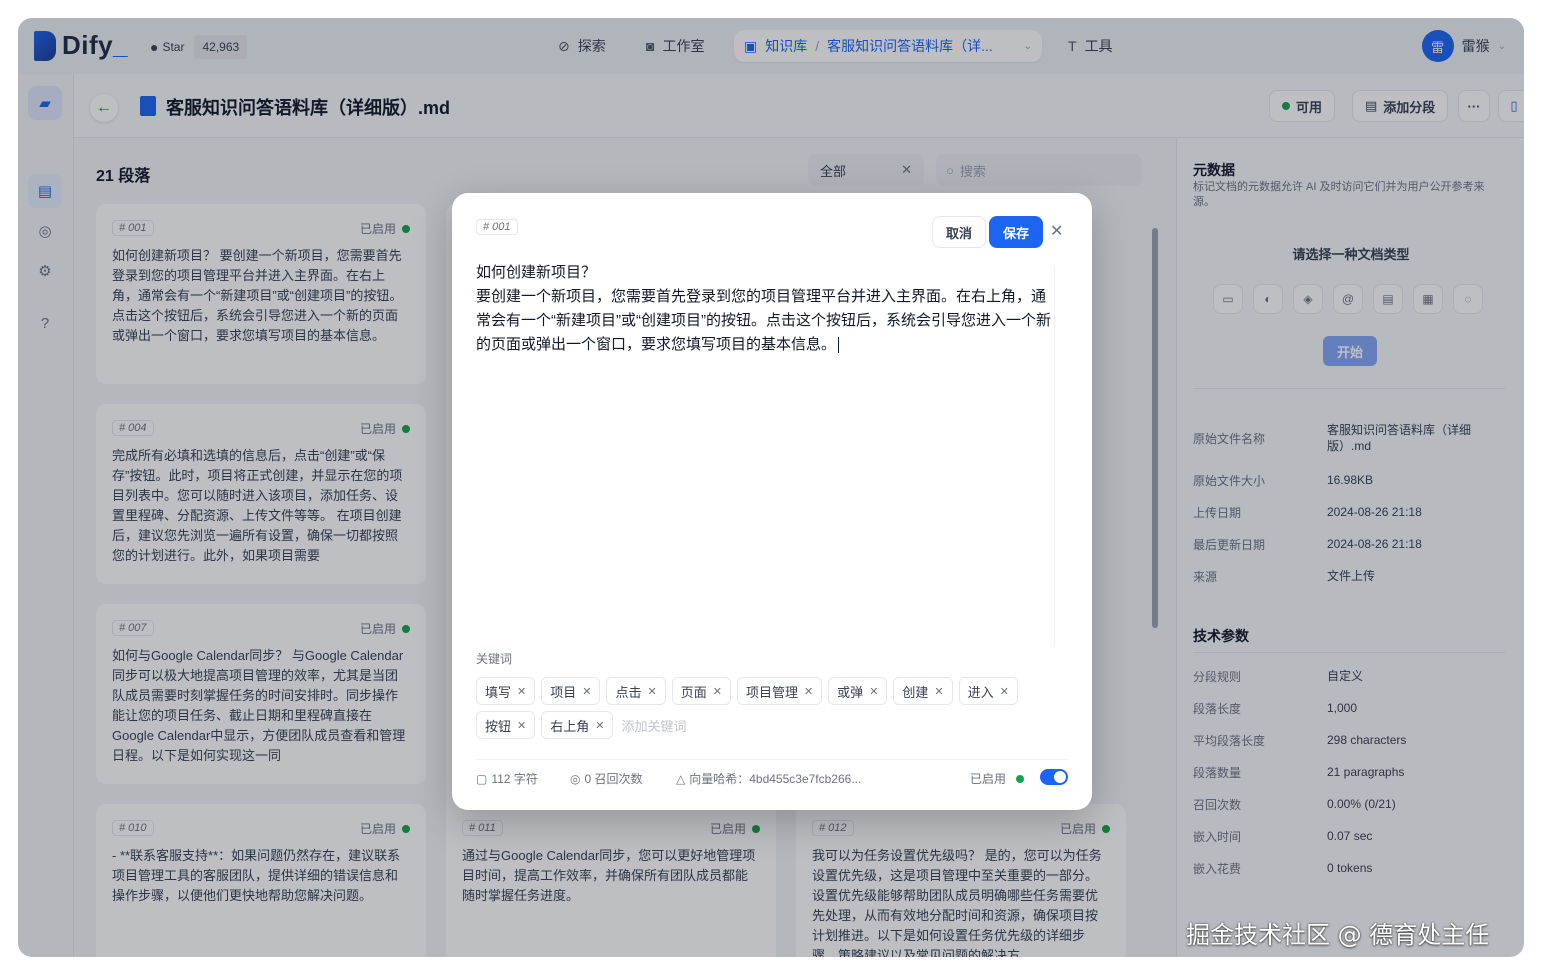 This screenshot has width=1542, height=975. What do you see at coordinates (506, 725) in the screenshot?
I see `keyword-tag: 按钮 ✕` at bounding box center [506, 725].